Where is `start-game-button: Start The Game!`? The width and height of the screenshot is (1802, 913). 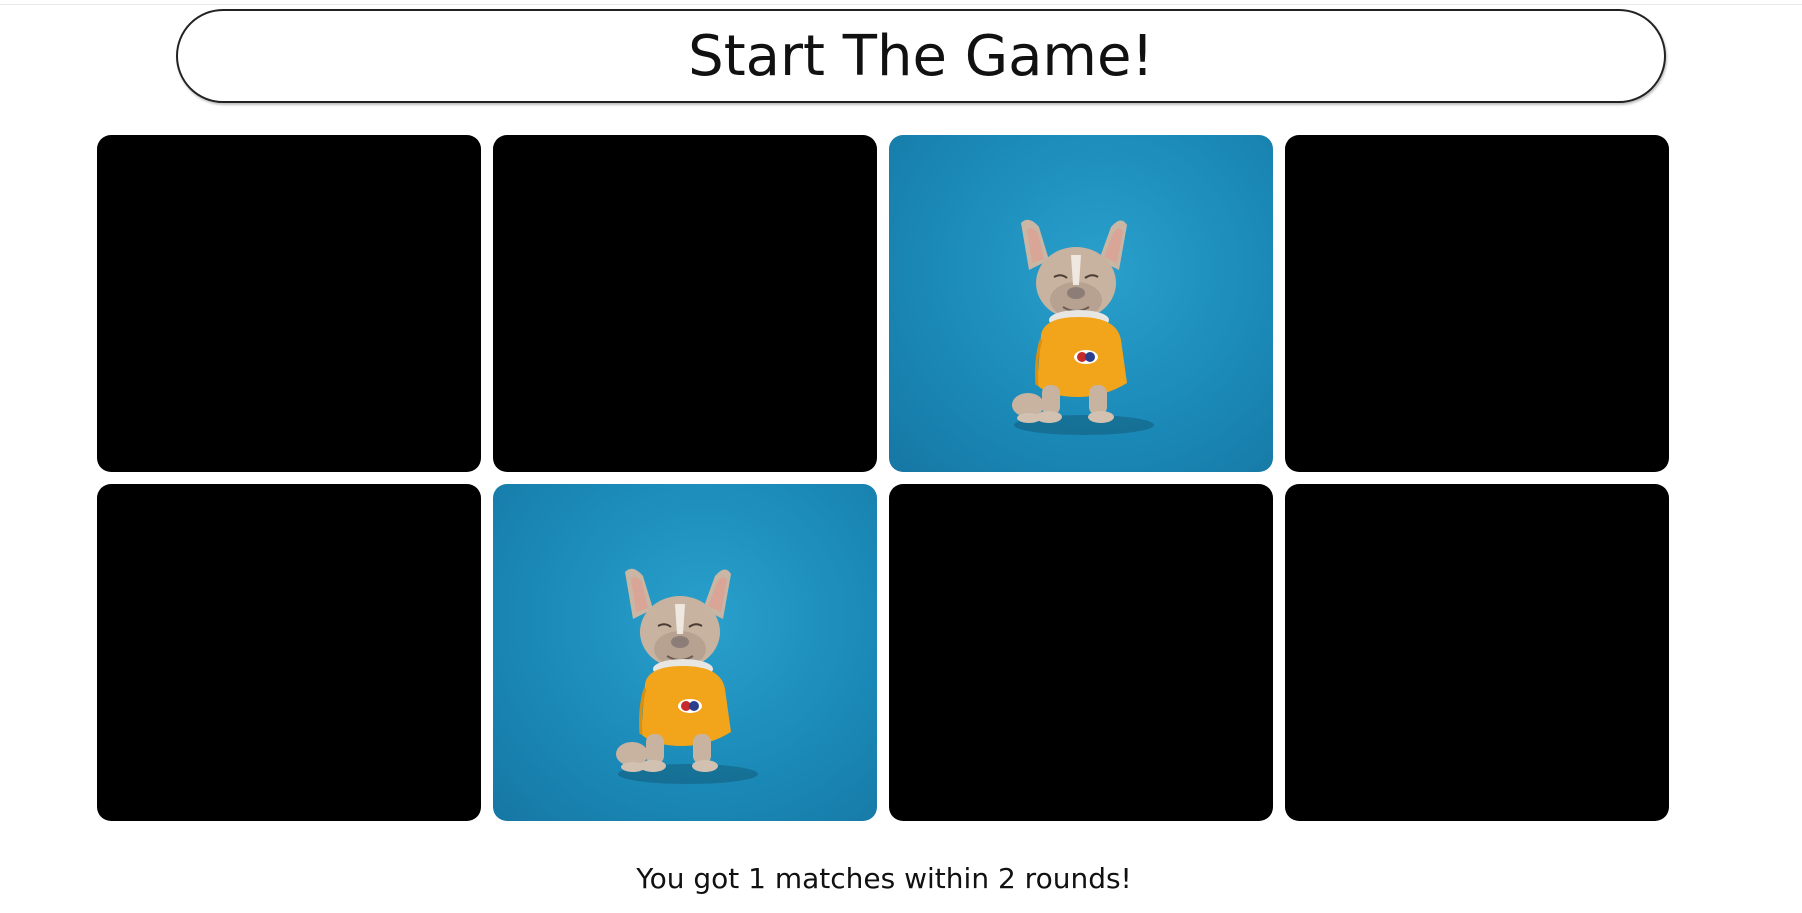
start-game-button: Start The Game! is located at coordinates (921, 56).